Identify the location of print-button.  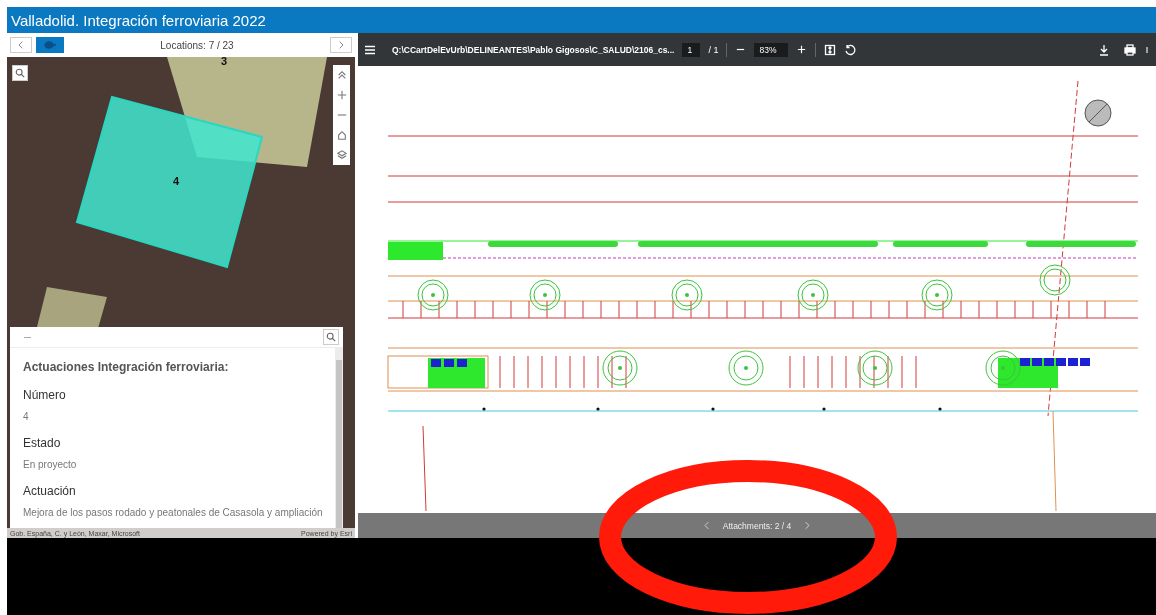
(1130, 49).